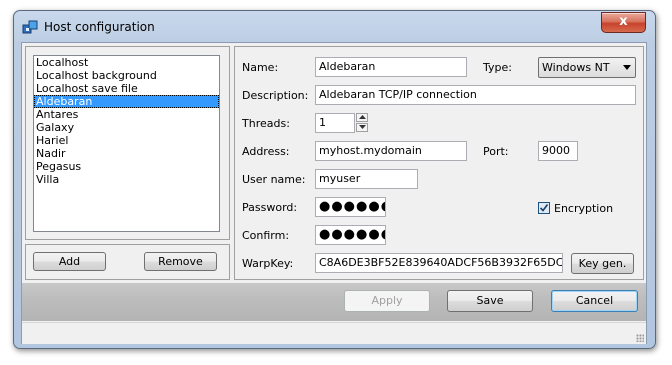  Describe the element at coordinates (126, 62) in the screenshot. I see `host-list-item: Localhost` at that location.